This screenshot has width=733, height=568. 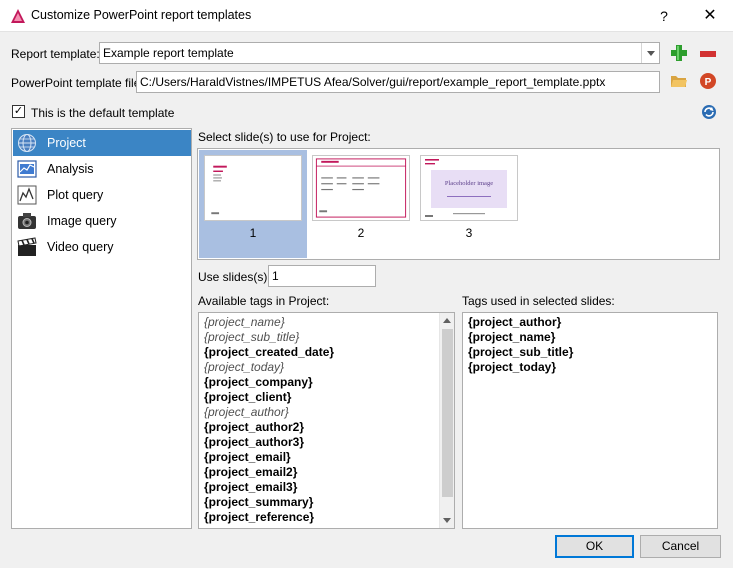 I want to click on slide-preview: Placeholder image, so click(x=469, y=188).